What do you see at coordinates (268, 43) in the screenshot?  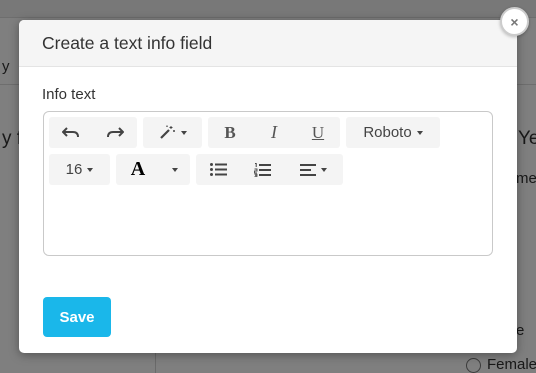 I see `modal-header: Create a text info field` at bounding box center [268, 43].